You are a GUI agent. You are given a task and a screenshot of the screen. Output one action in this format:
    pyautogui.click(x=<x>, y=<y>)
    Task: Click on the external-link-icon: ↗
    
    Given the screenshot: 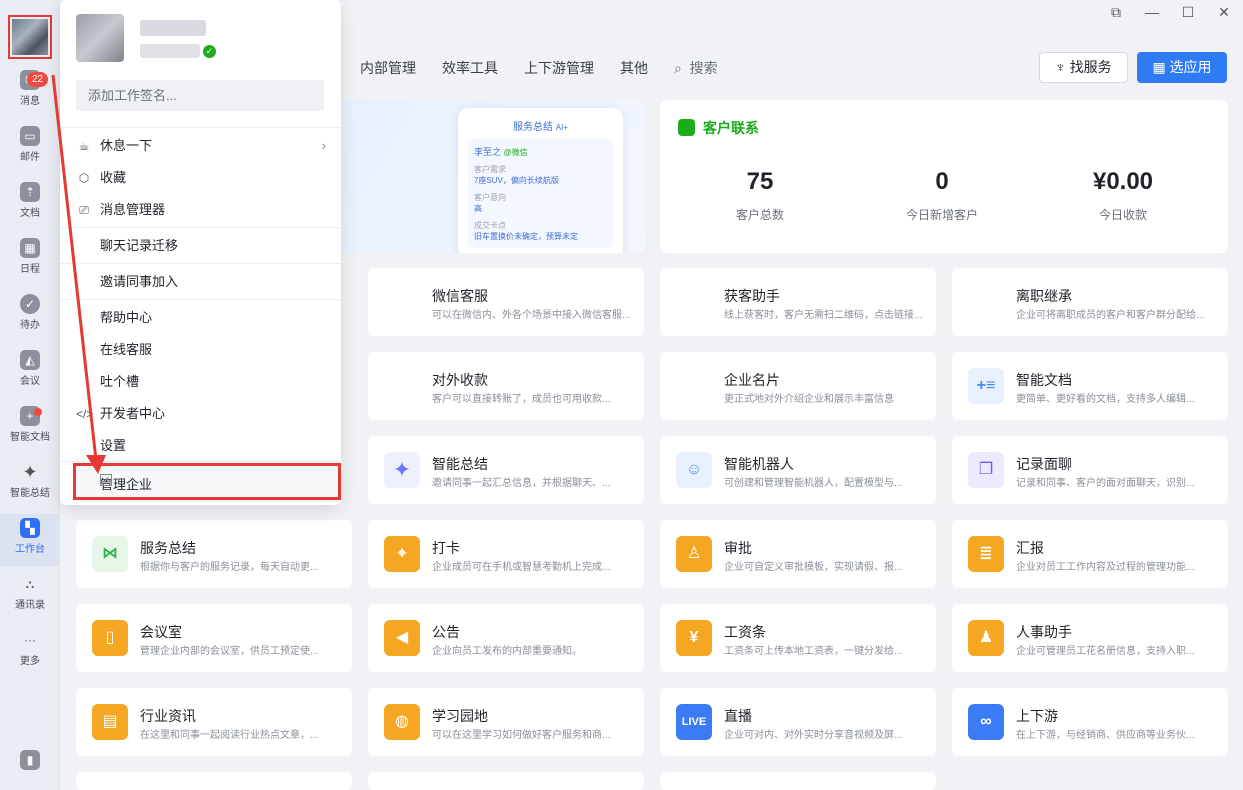 What is the action you would take?
    pyautogui.click(x=106, y=480)
    